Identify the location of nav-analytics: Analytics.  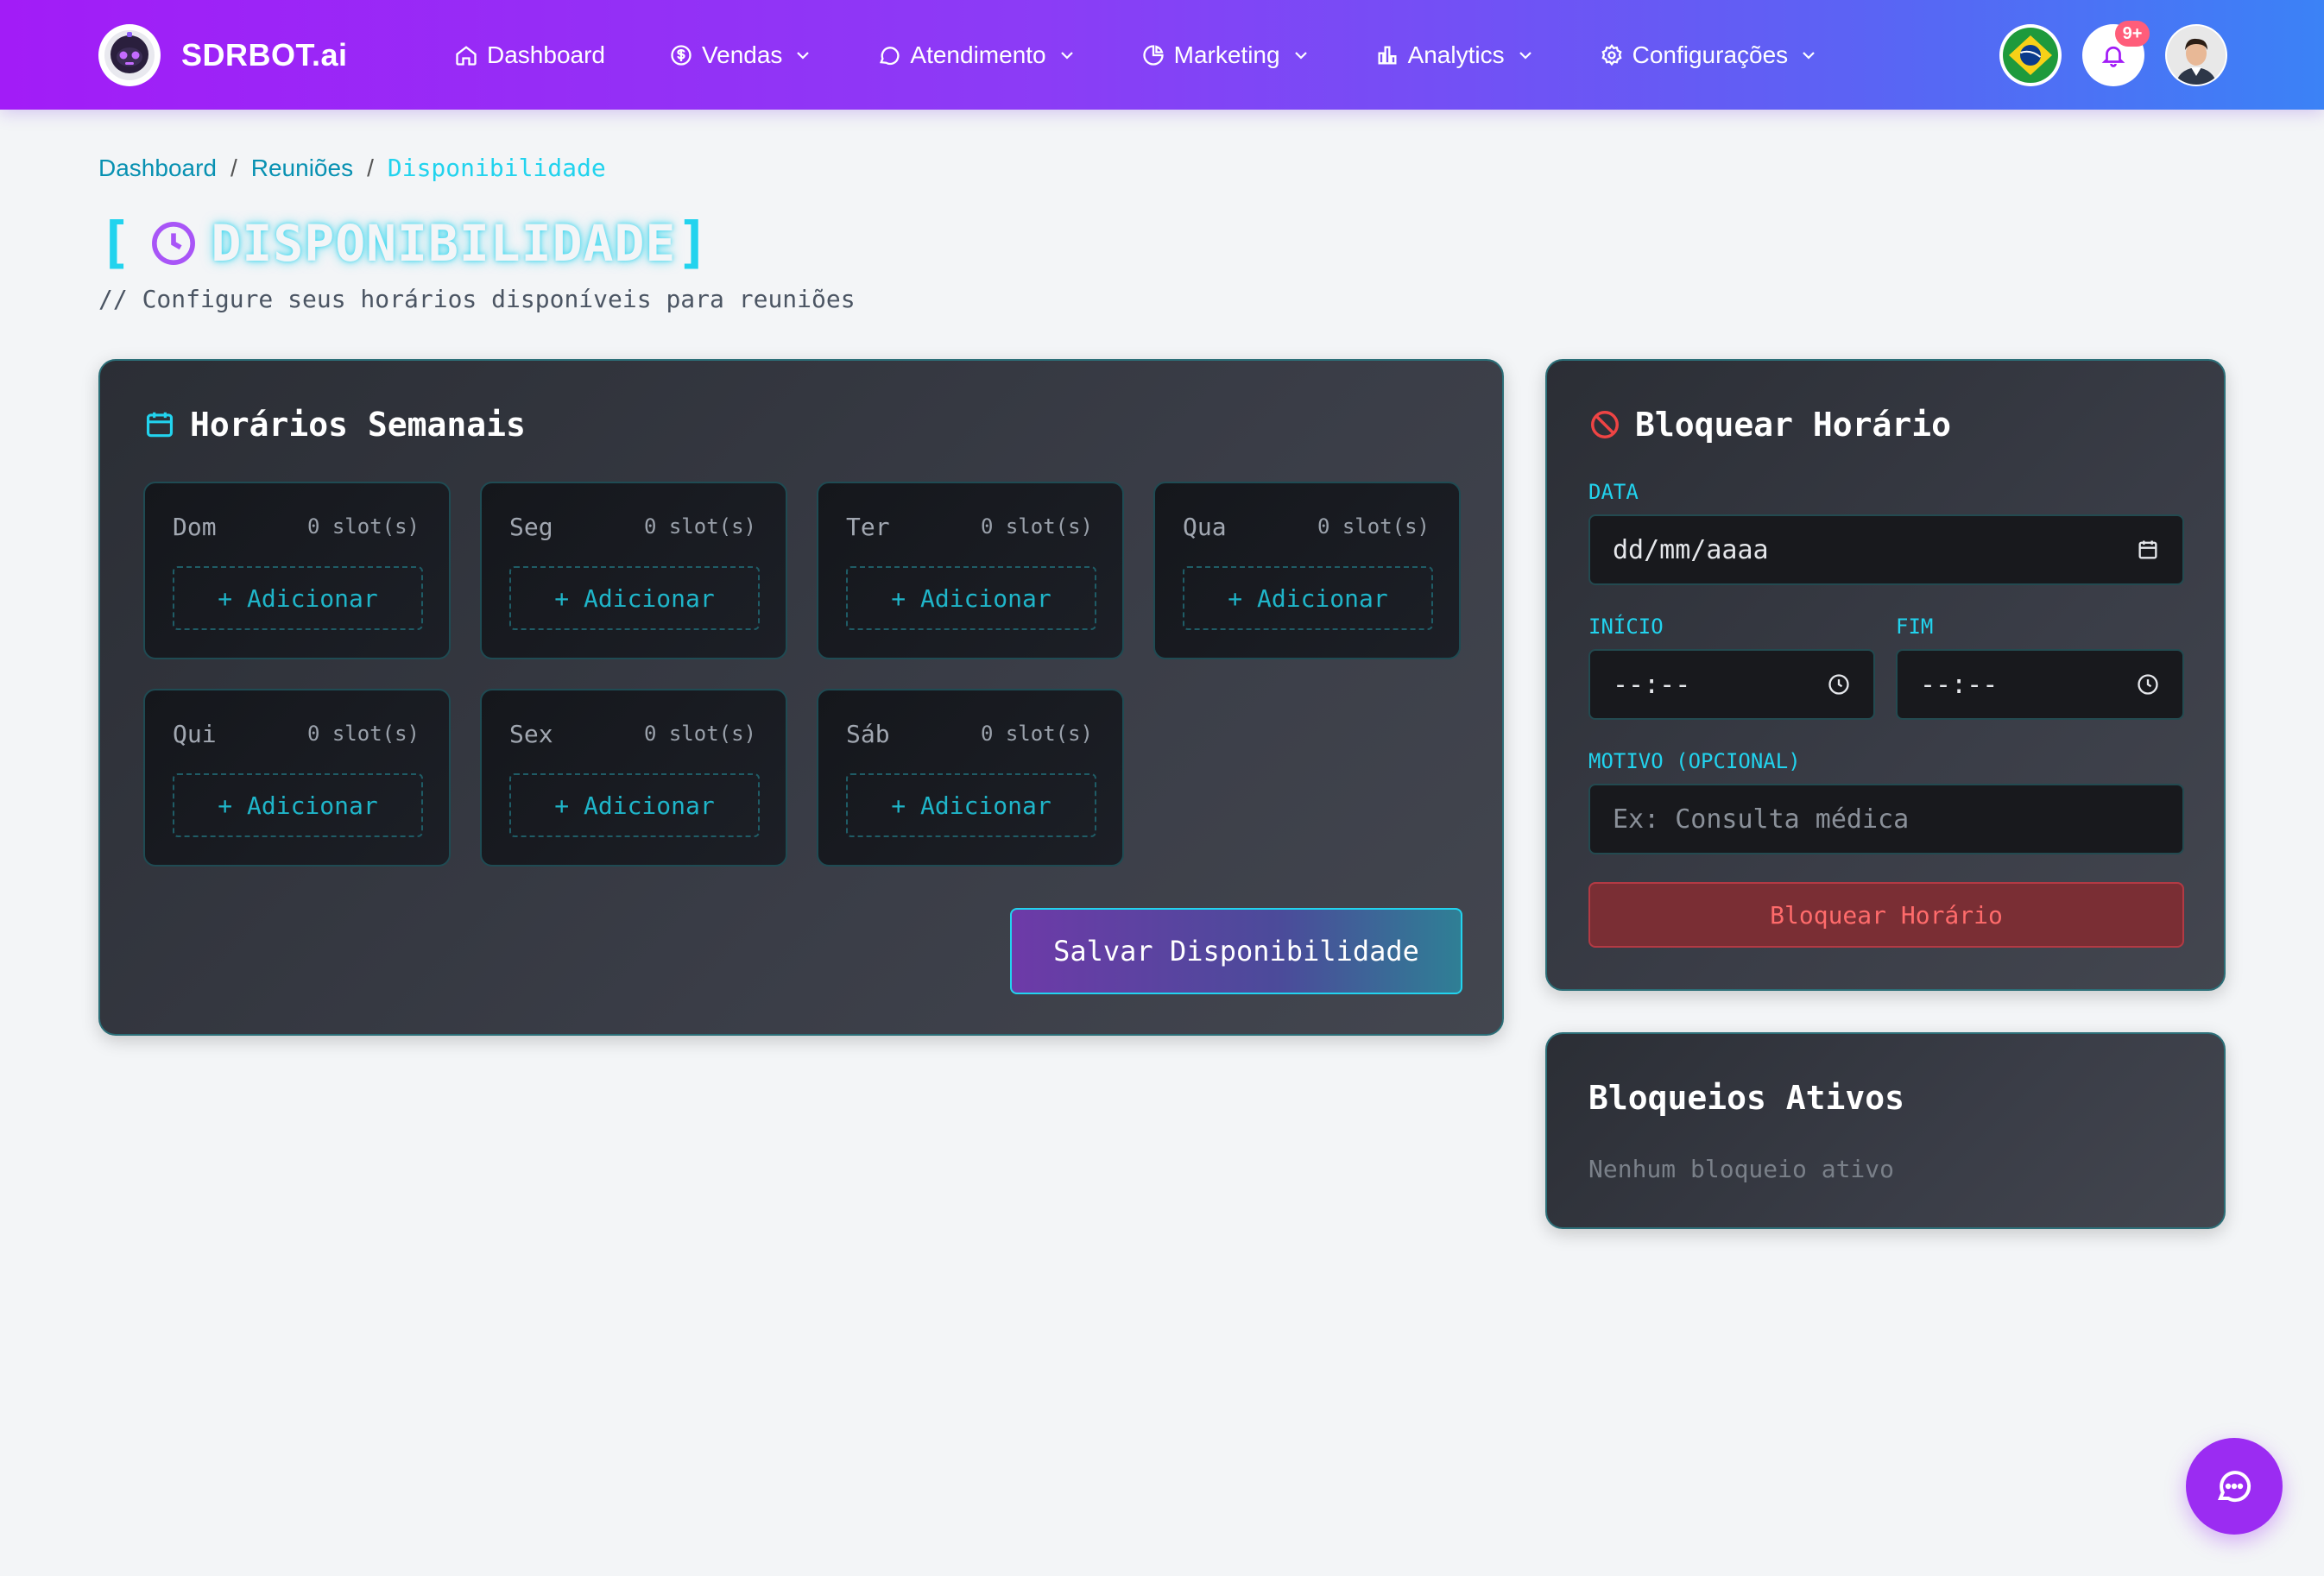
(1456, 55).